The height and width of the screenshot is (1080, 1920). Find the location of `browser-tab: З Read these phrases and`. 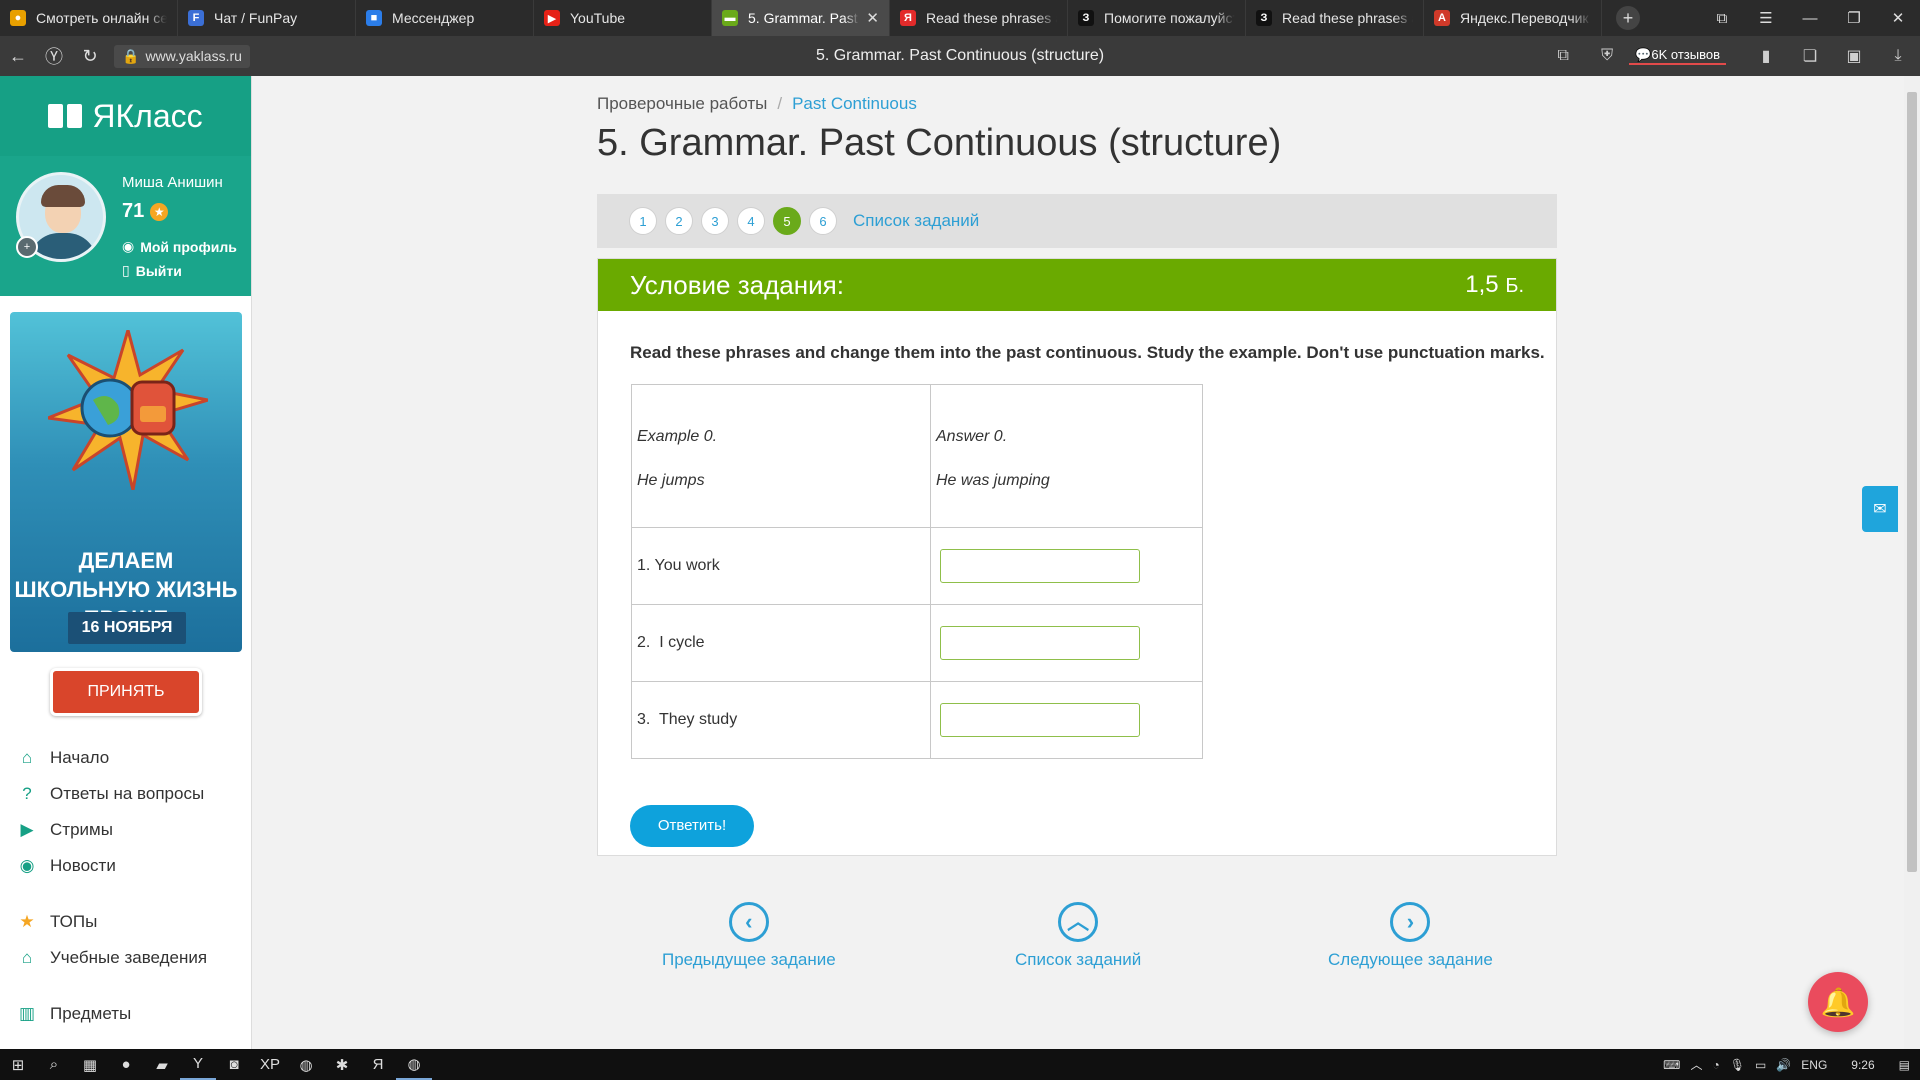

browser-tab: З Read these phrases and is located at coordinates (1335, 18).